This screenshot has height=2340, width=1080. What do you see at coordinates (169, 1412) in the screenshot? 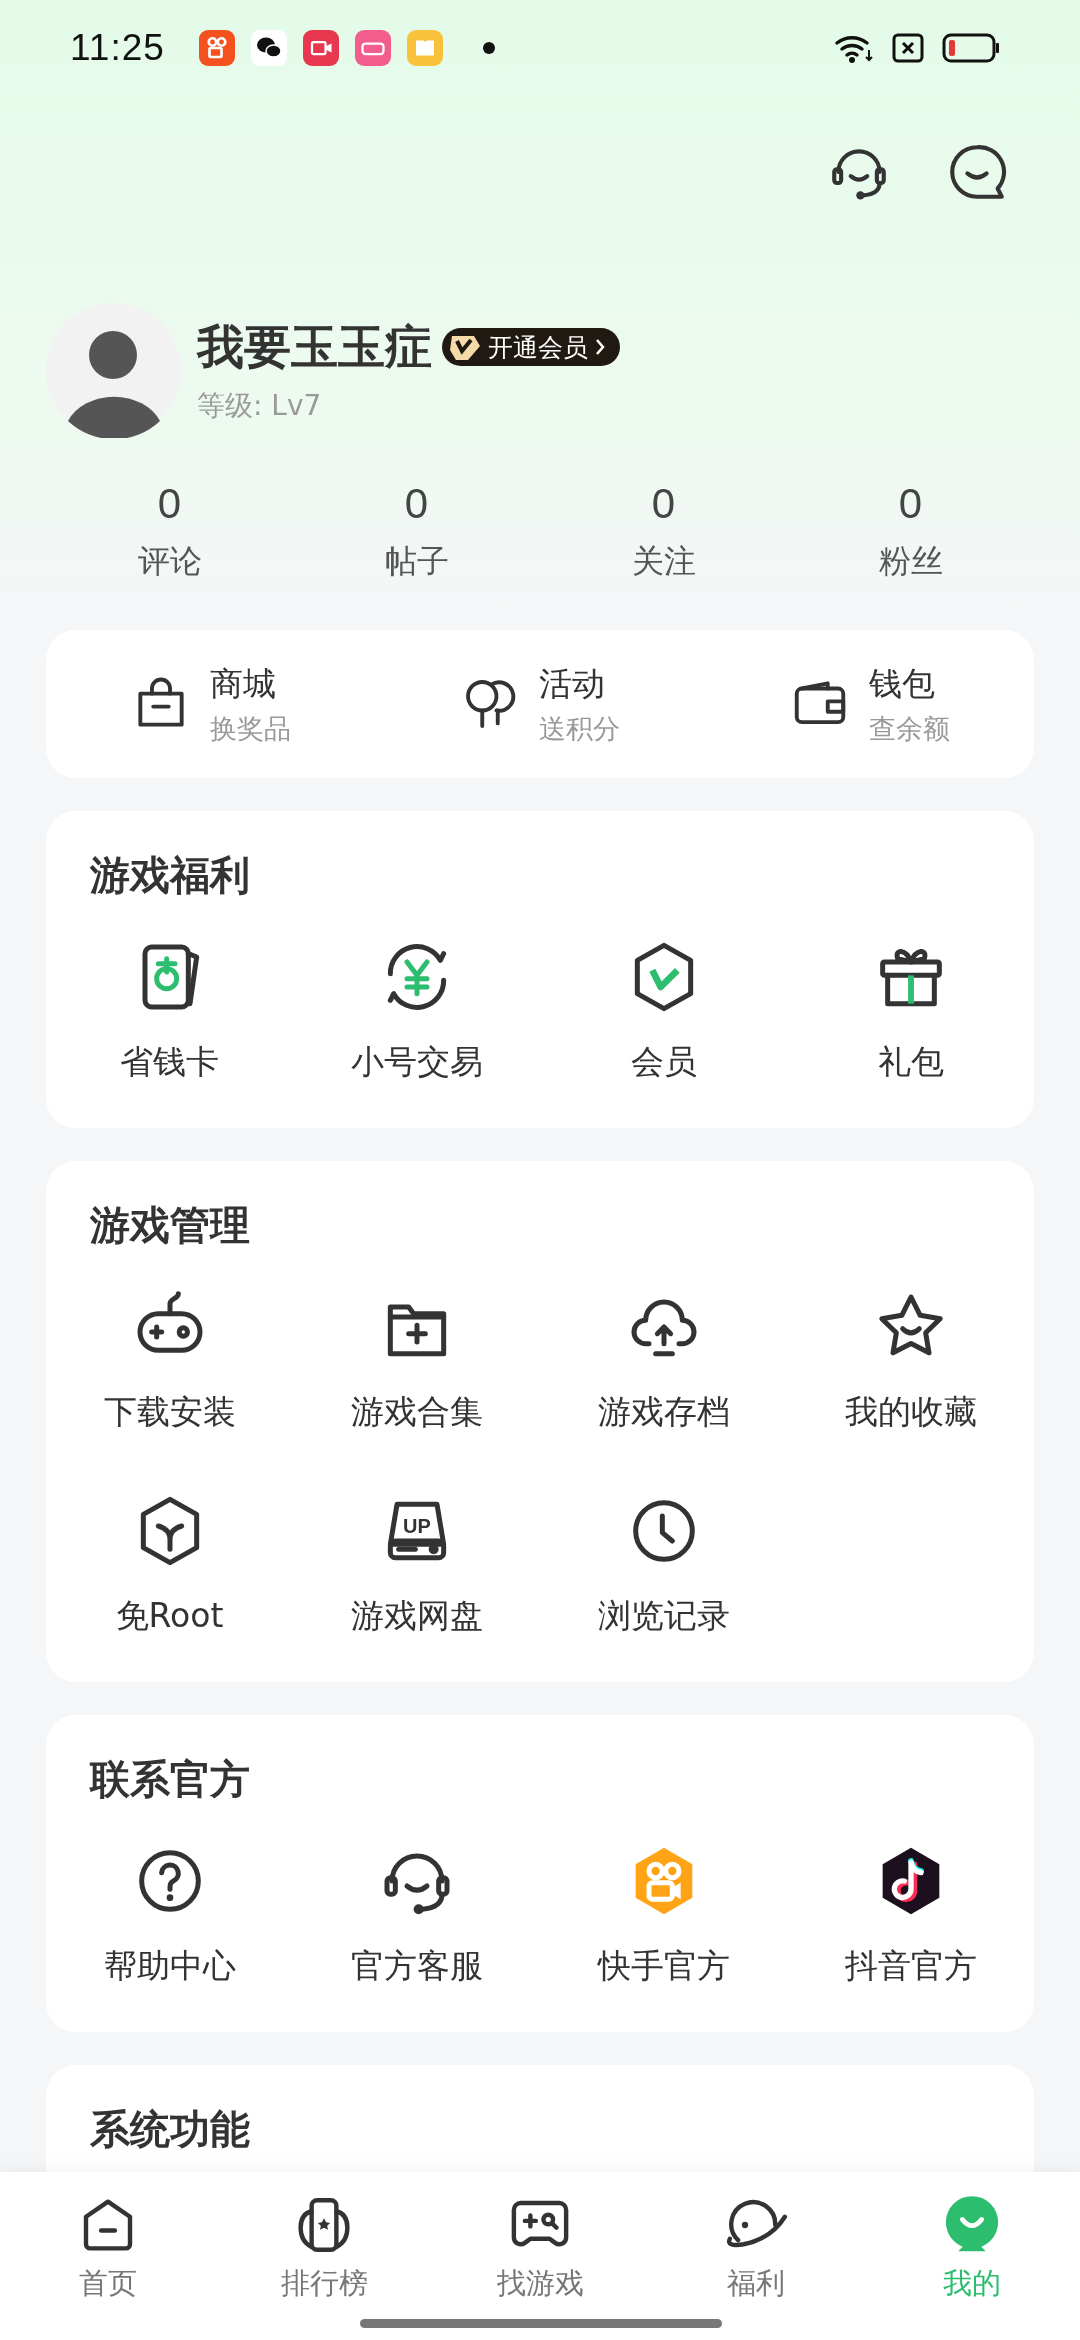
I see `menu-label: 下载安装` at bounding box center [169, 1412].